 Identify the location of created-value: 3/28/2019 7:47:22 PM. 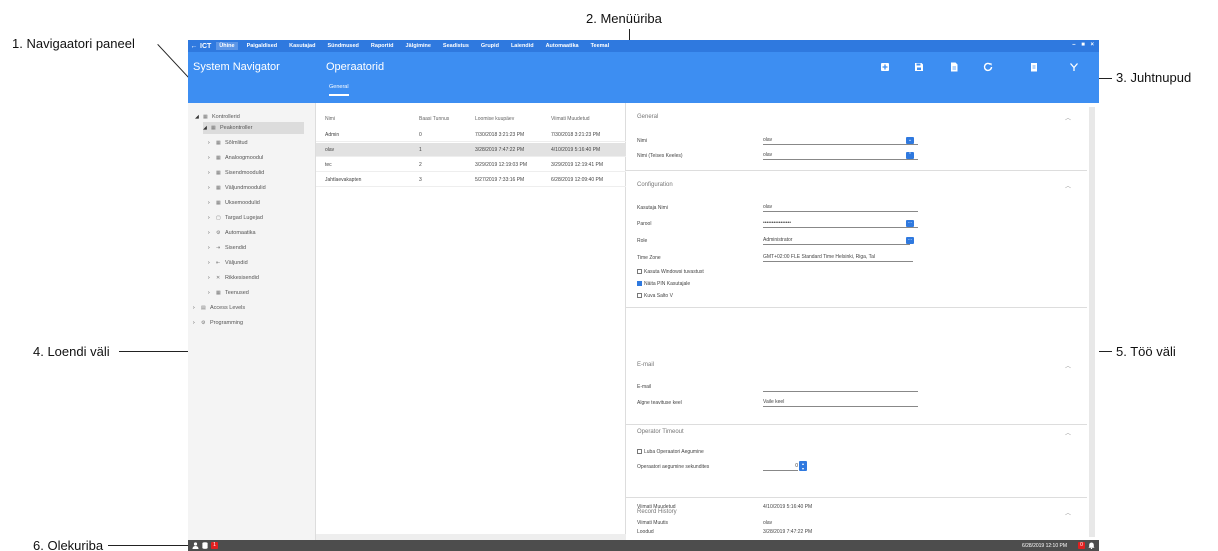
(788, 532).